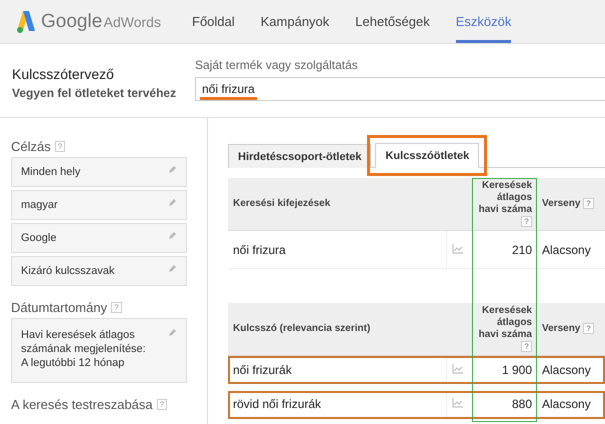  Describe the element at coordinates (99, 238) in the screenshot. I see `setting-item: Google` at that location.